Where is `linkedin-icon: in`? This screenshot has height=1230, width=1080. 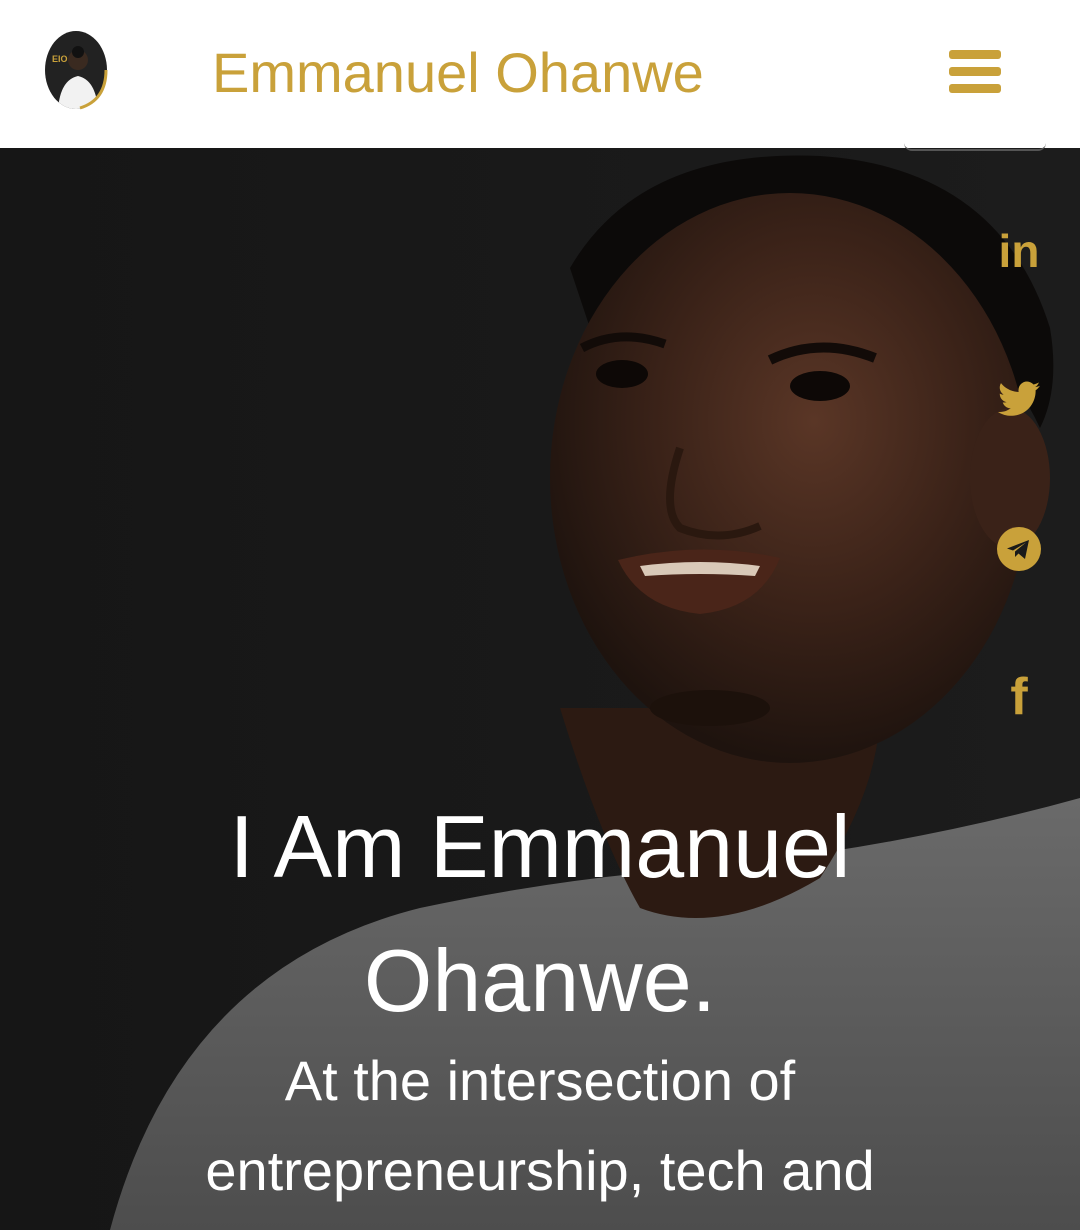
linkedin-icon: in is located at coordinates (1019, 251).